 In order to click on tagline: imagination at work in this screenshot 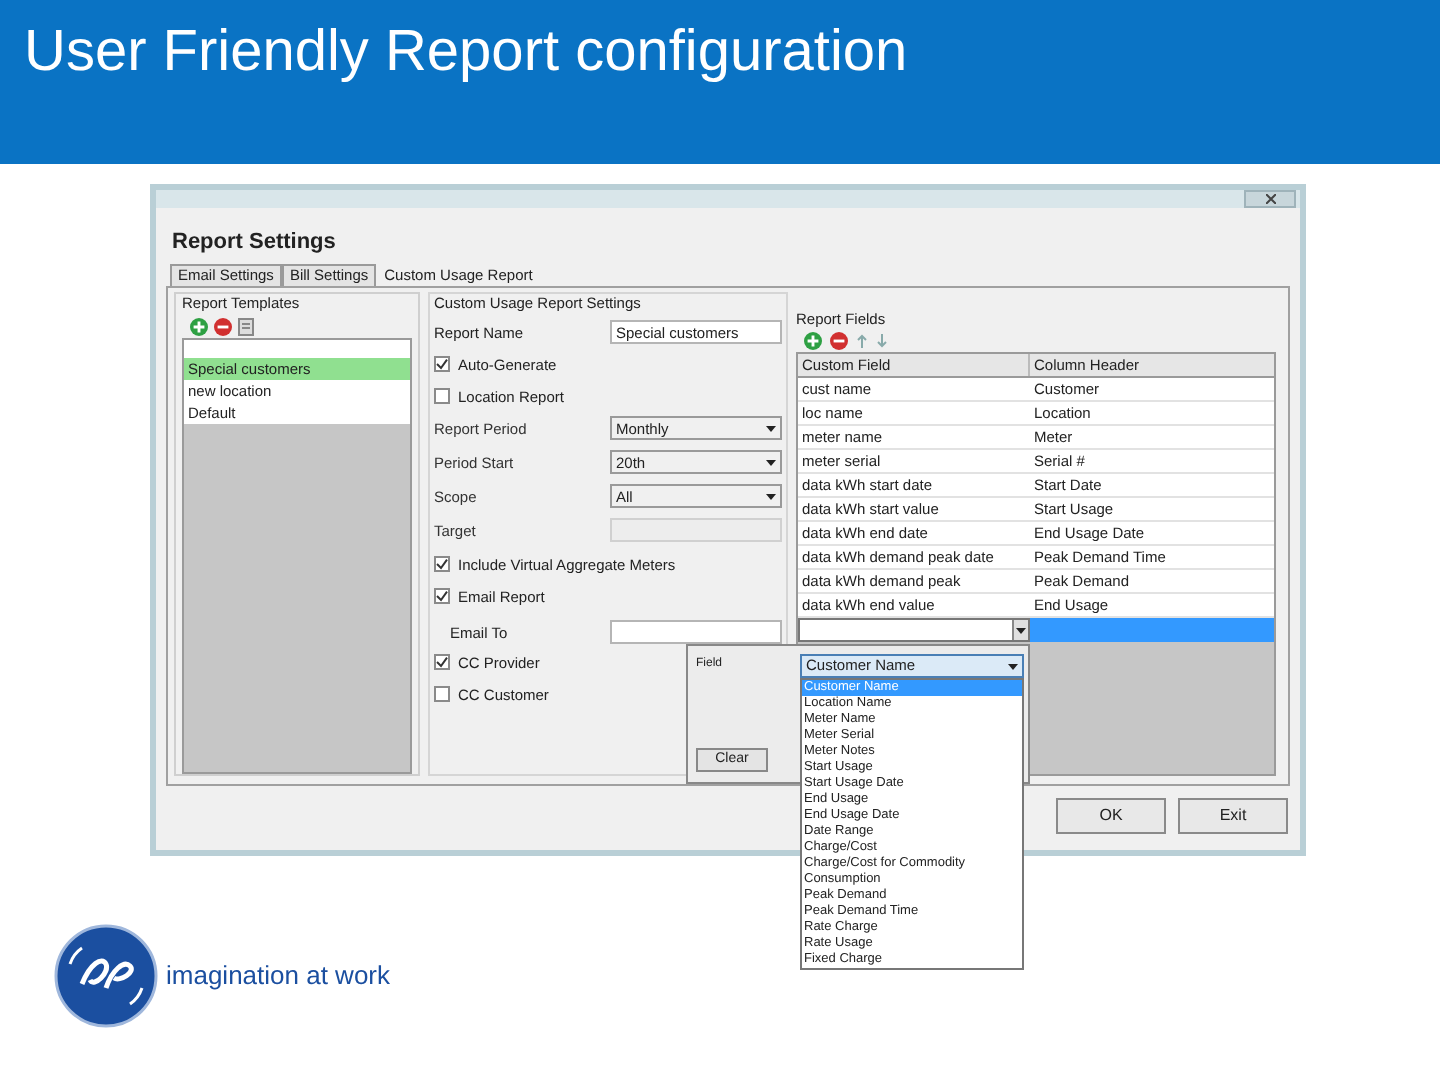, I will do `click(278, 976)`.